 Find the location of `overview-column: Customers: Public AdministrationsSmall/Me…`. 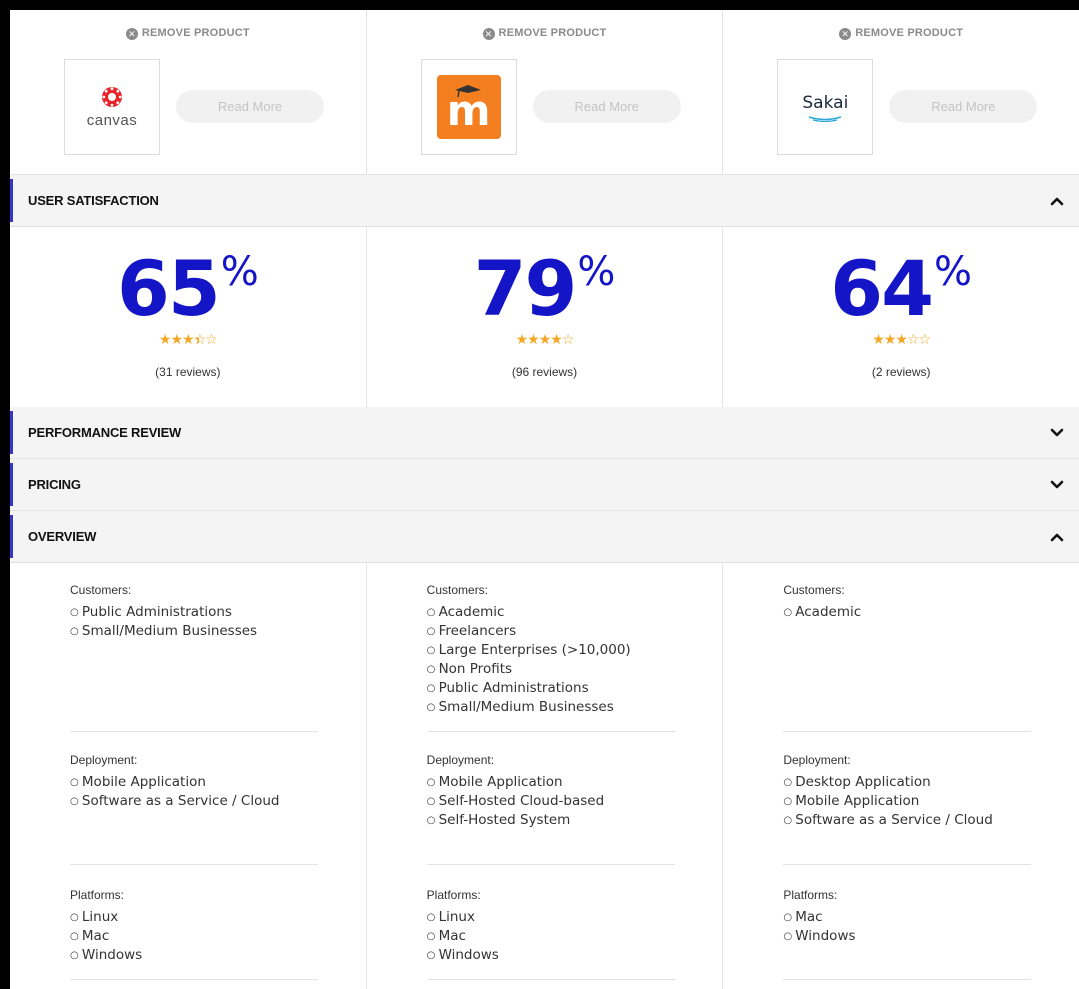

overview-column: Customers: Public AdministrationsSmall/Me… is located at coordinates (188, 776).